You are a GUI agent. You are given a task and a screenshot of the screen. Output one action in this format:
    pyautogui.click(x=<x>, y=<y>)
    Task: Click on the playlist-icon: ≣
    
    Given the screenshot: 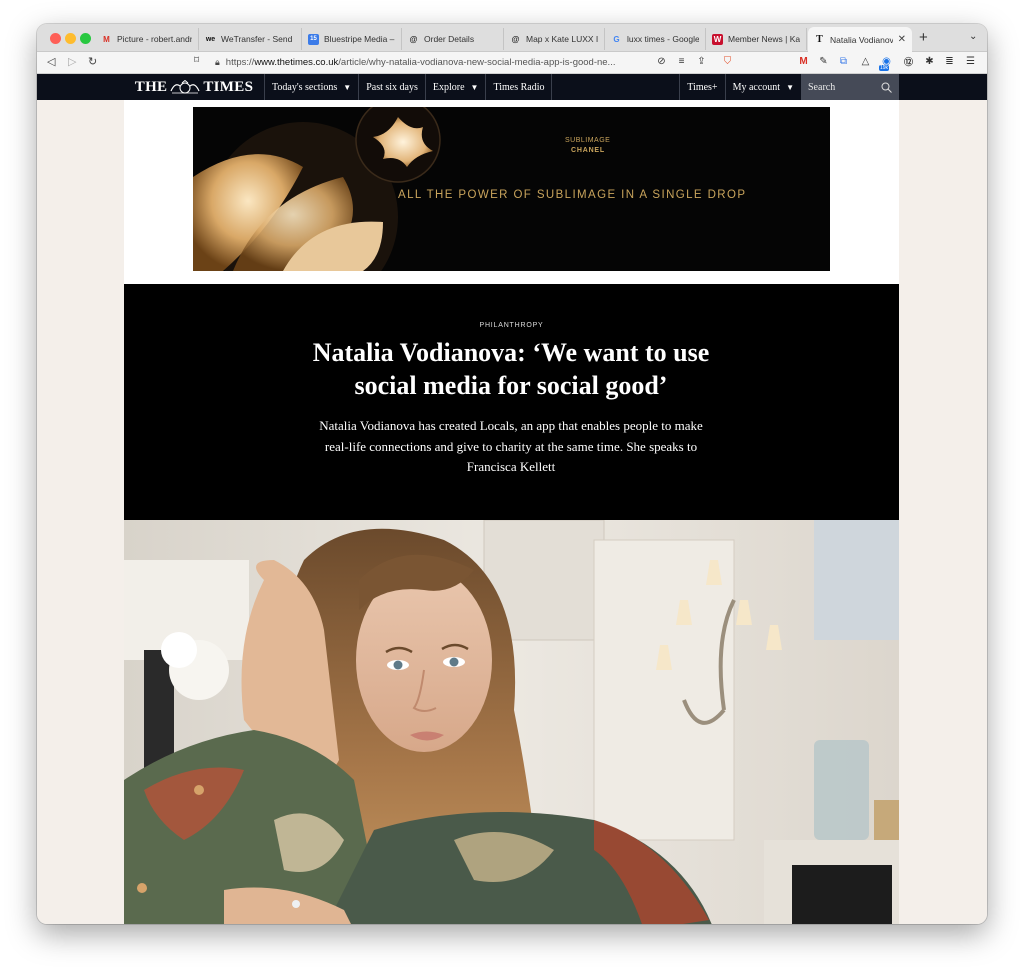 What is the action you would take?
    pyautogui.click(x=949, y=61)
    